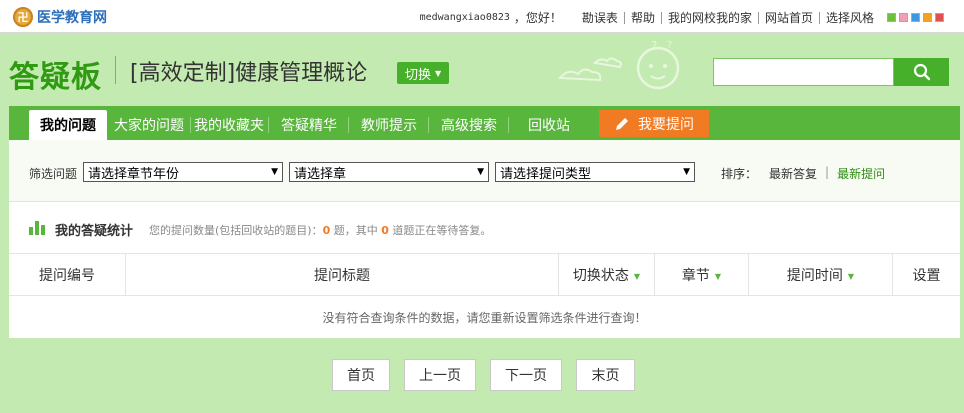 This screenshot has width=964, height=413. Describe the element at coordinates (418, 75) in the screenshot. I see `switch-label: 切换` at that location.